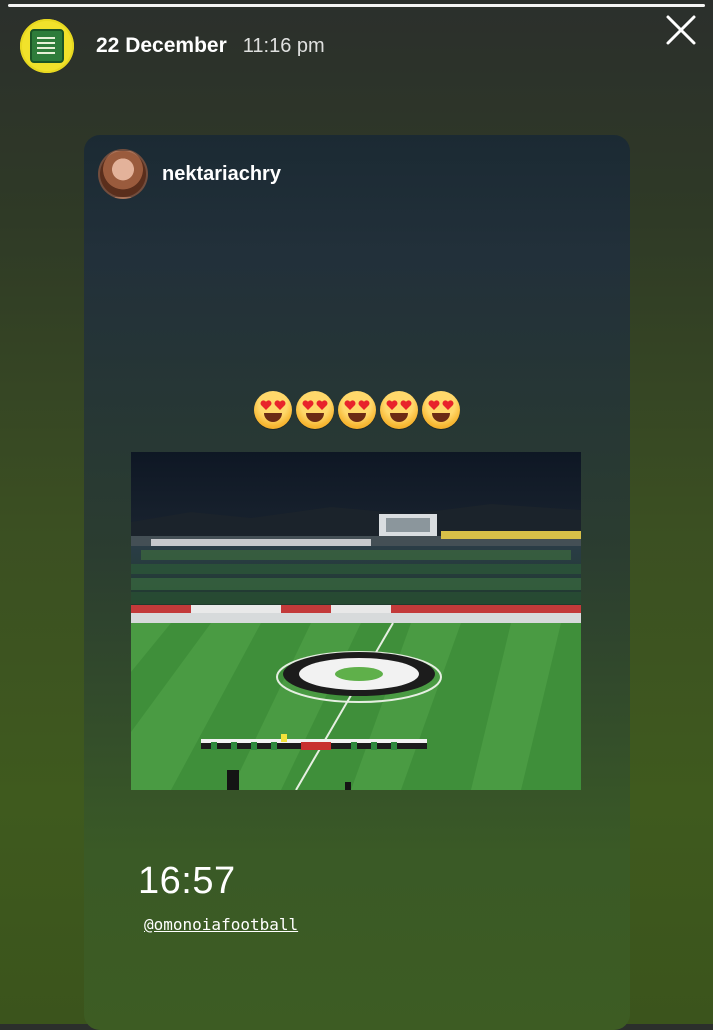 Image resolution: width=713 pixels, height=1030 pixels. What do you see at coordinates (123, 174) in the screenshot?
I see `user-avatar` at bounding box center [123, 174].